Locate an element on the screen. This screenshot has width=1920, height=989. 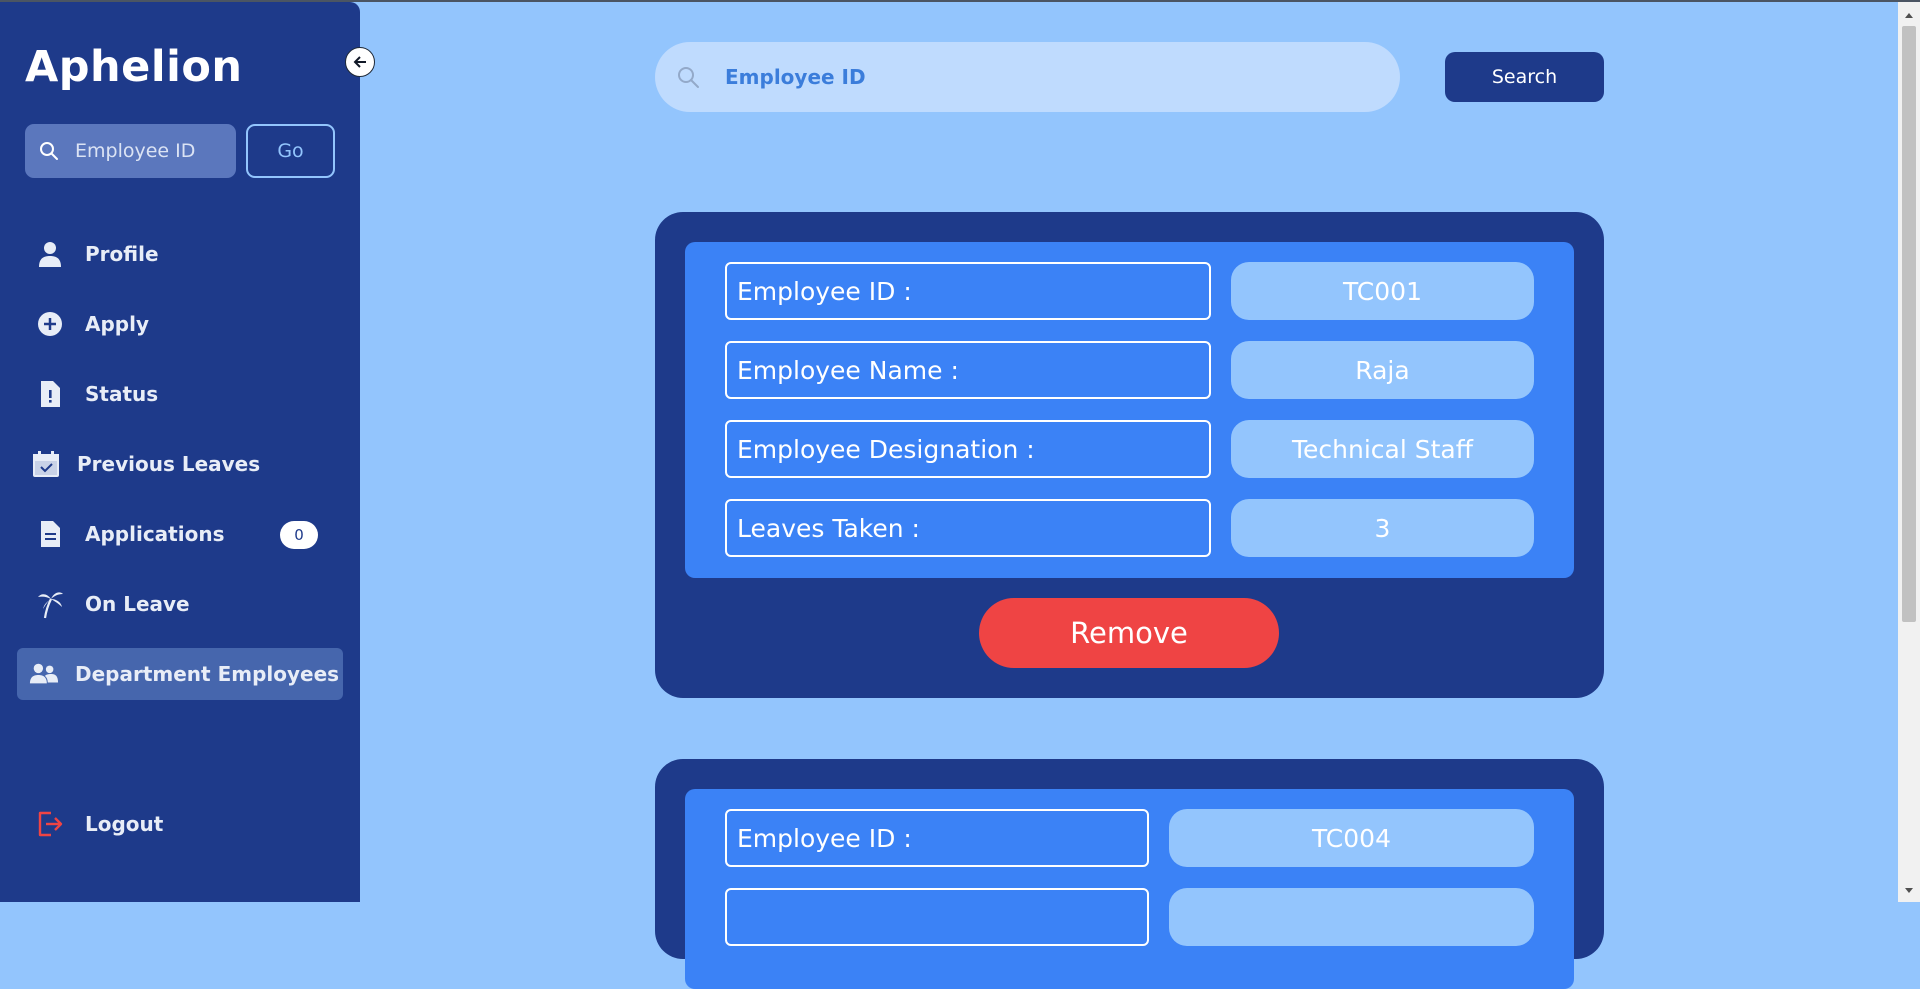
employee-details-panel: Employee ID : TC004 is located at coordinates (1129, 889).